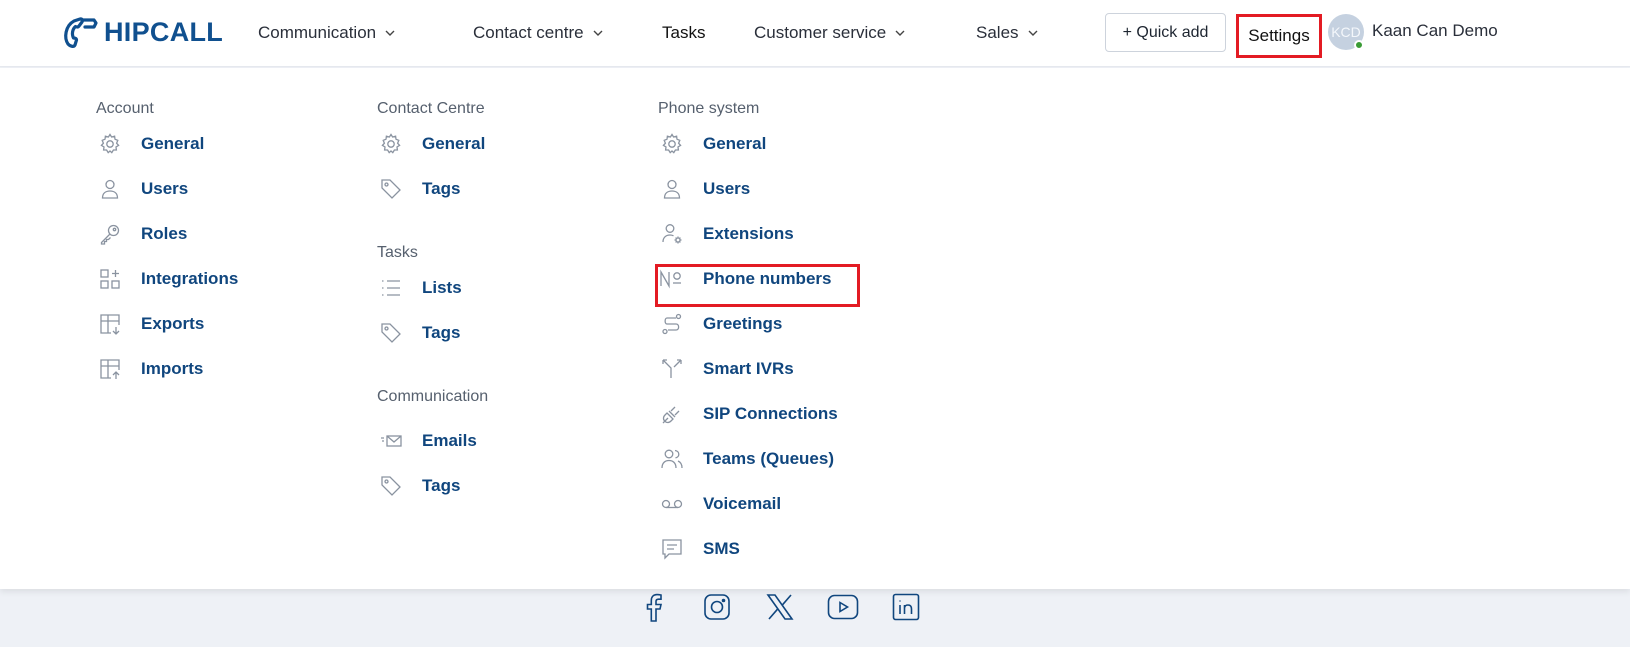 This screenshot has height=647, width=1630. I want to click on menu-item-account-roles: Roles, so click(142, 234).